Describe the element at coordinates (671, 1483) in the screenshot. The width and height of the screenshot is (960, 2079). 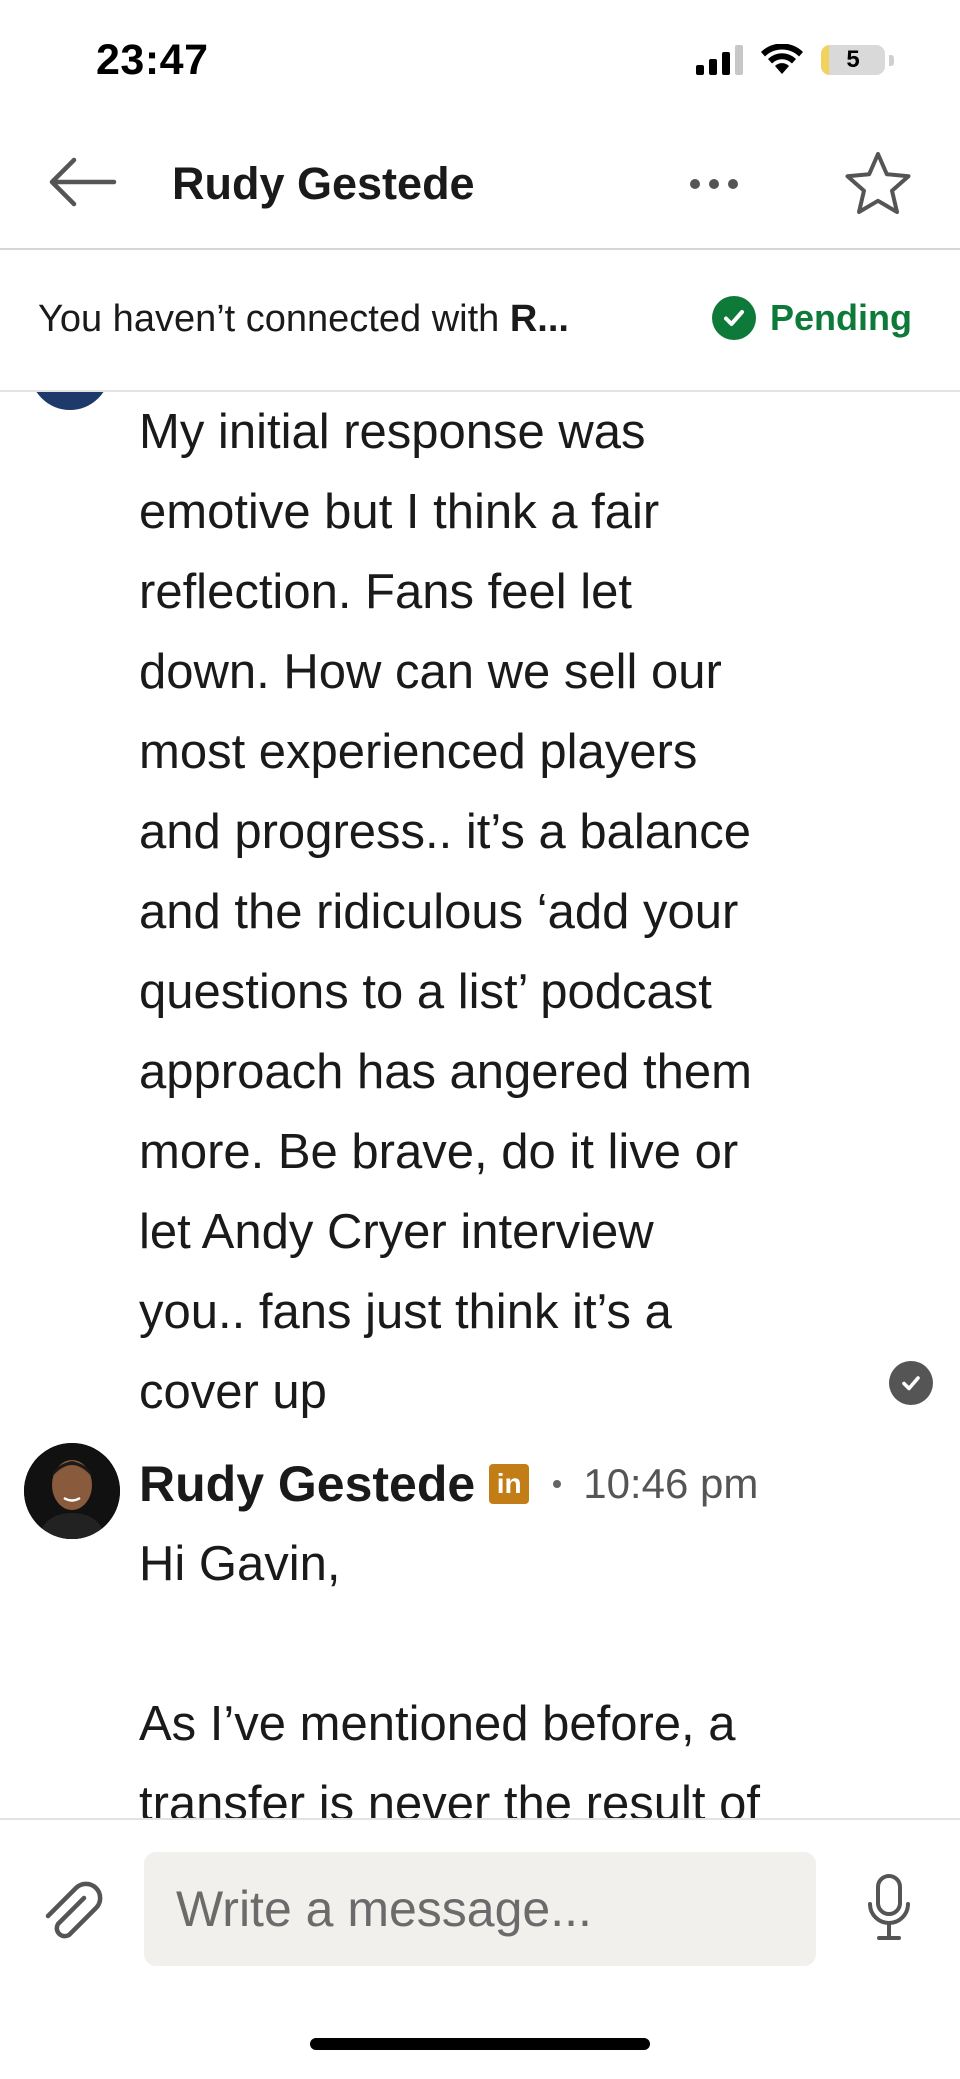
I see `message-timestamp: 10:46 pm` at that location.